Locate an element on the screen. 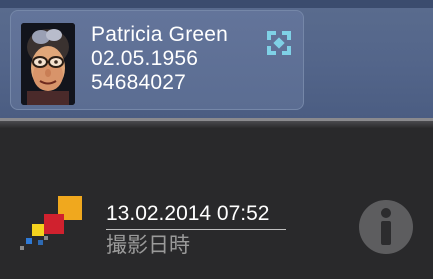 Image resolution: width=433 pixels, height=279 pixels. info-icon is located at coordinates (386, 227).